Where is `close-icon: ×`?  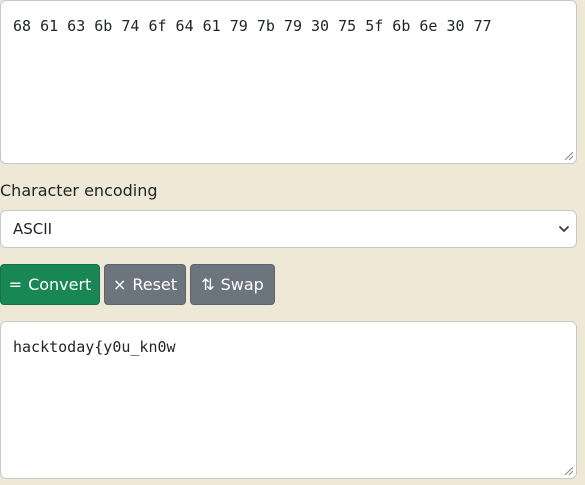 close-icon: × is located at coordinates (119, 284).